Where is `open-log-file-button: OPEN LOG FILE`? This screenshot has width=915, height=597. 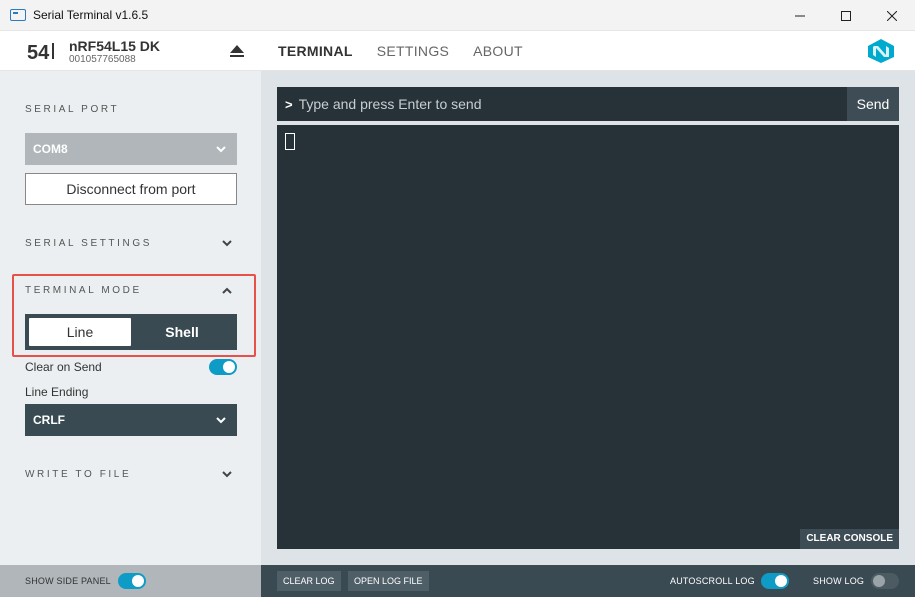
open-log-file-button: OPEN LOG FILE is located at coordinates (388, 581).